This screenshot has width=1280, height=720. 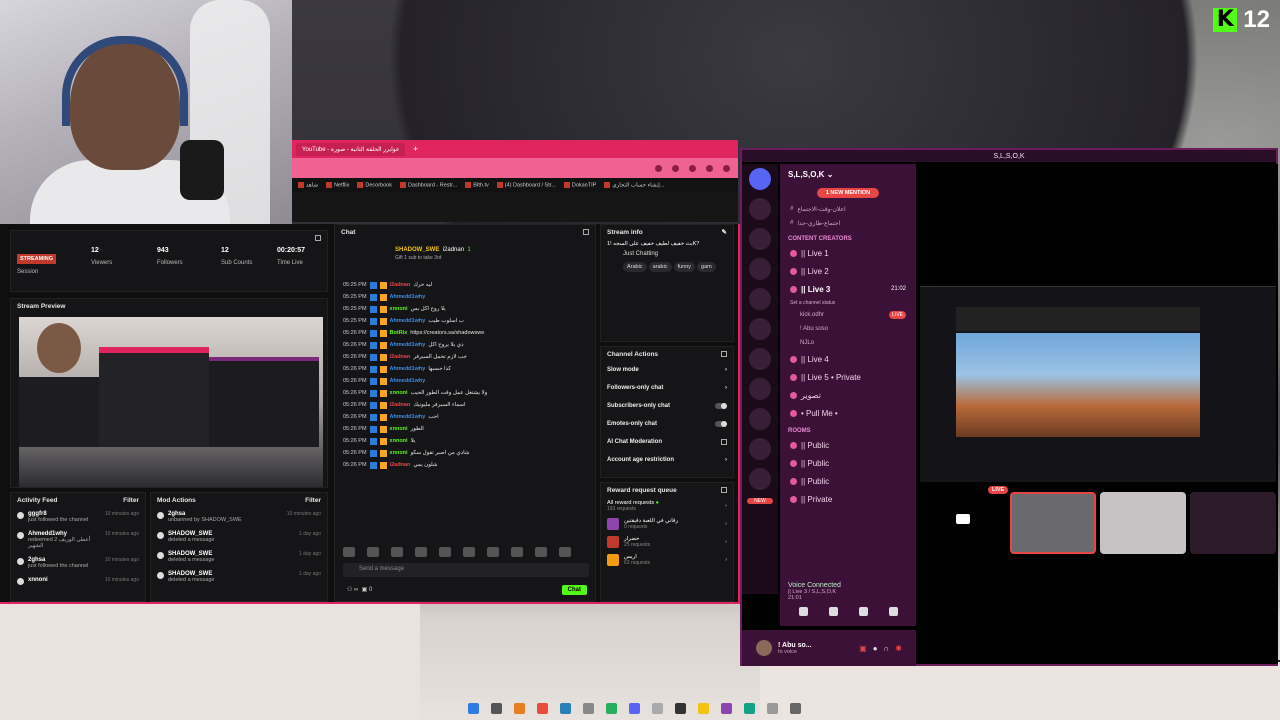 I want to click on discord-home-icon, so click(x=760, y=179).